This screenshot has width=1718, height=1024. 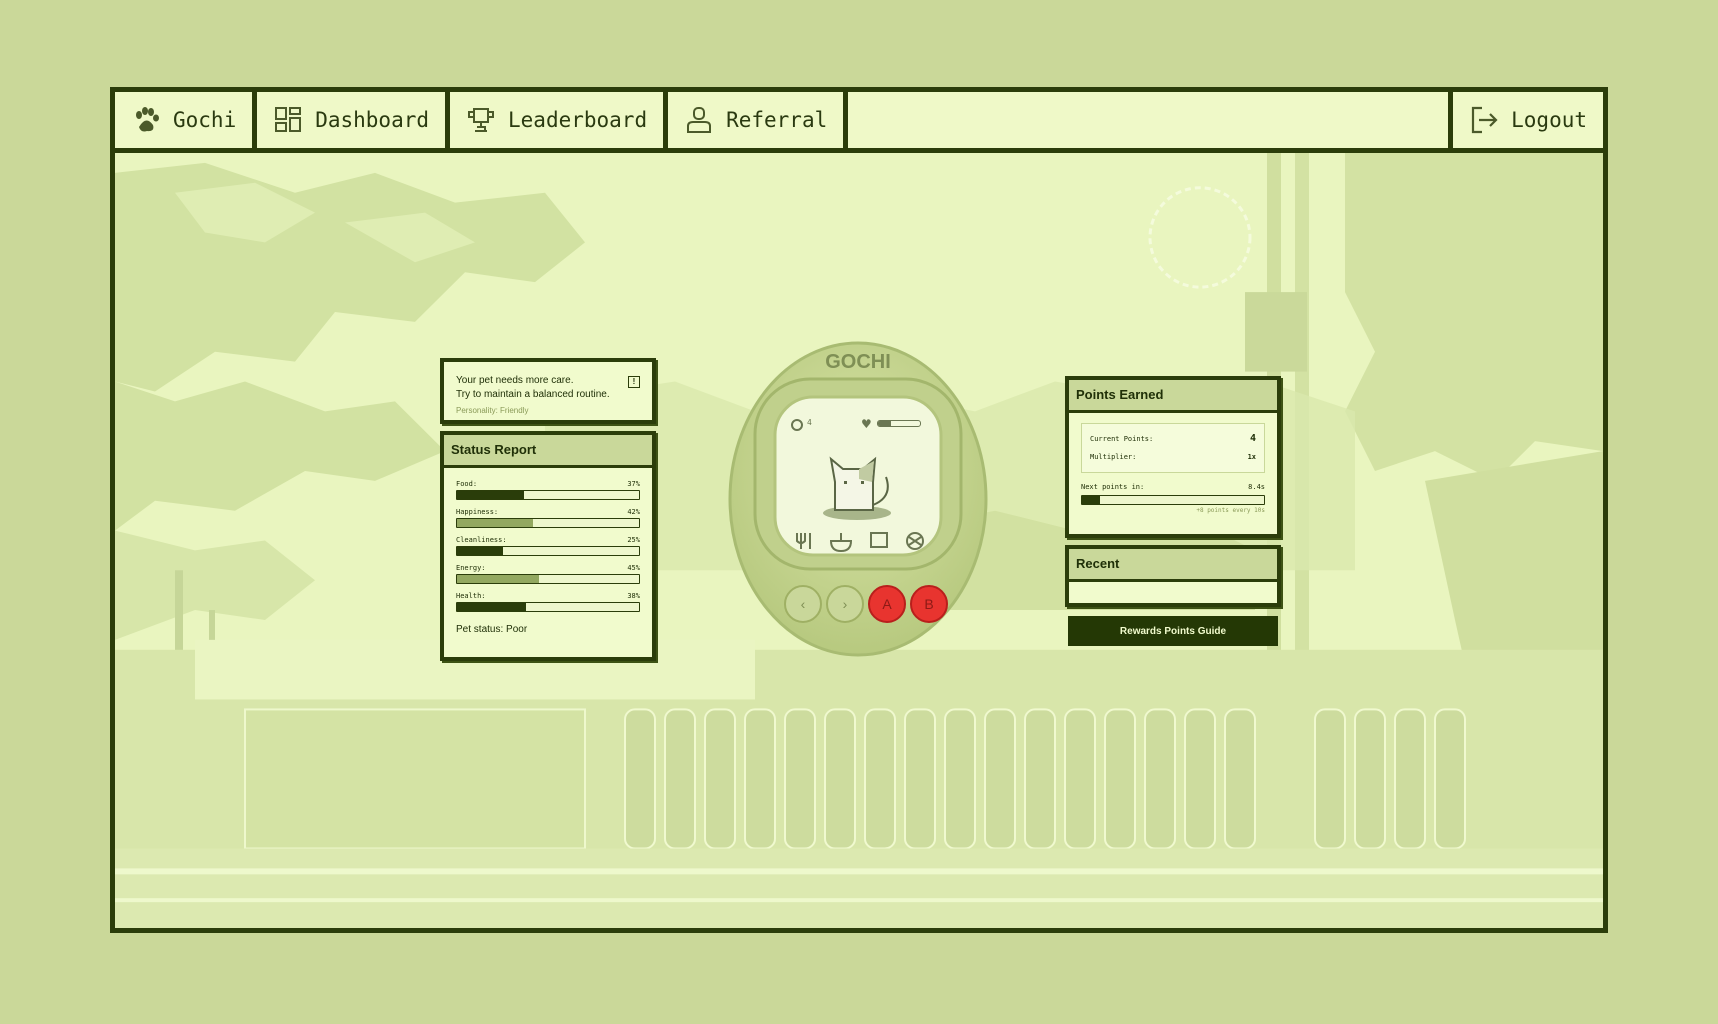 I want to click on a-button: A, so click(x=887, y=604).